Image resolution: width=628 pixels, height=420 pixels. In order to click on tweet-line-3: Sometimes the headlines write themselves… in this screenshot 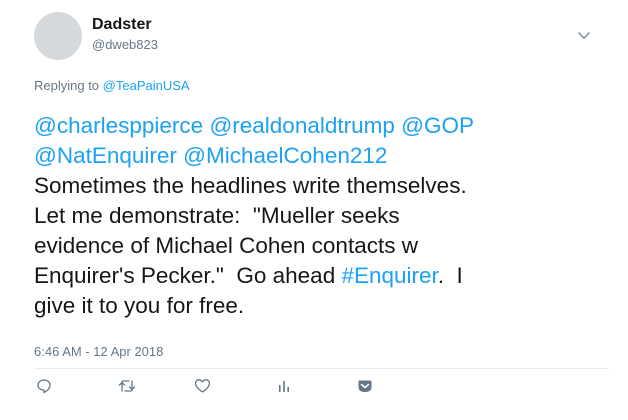, I will do `click(250, 185)`.